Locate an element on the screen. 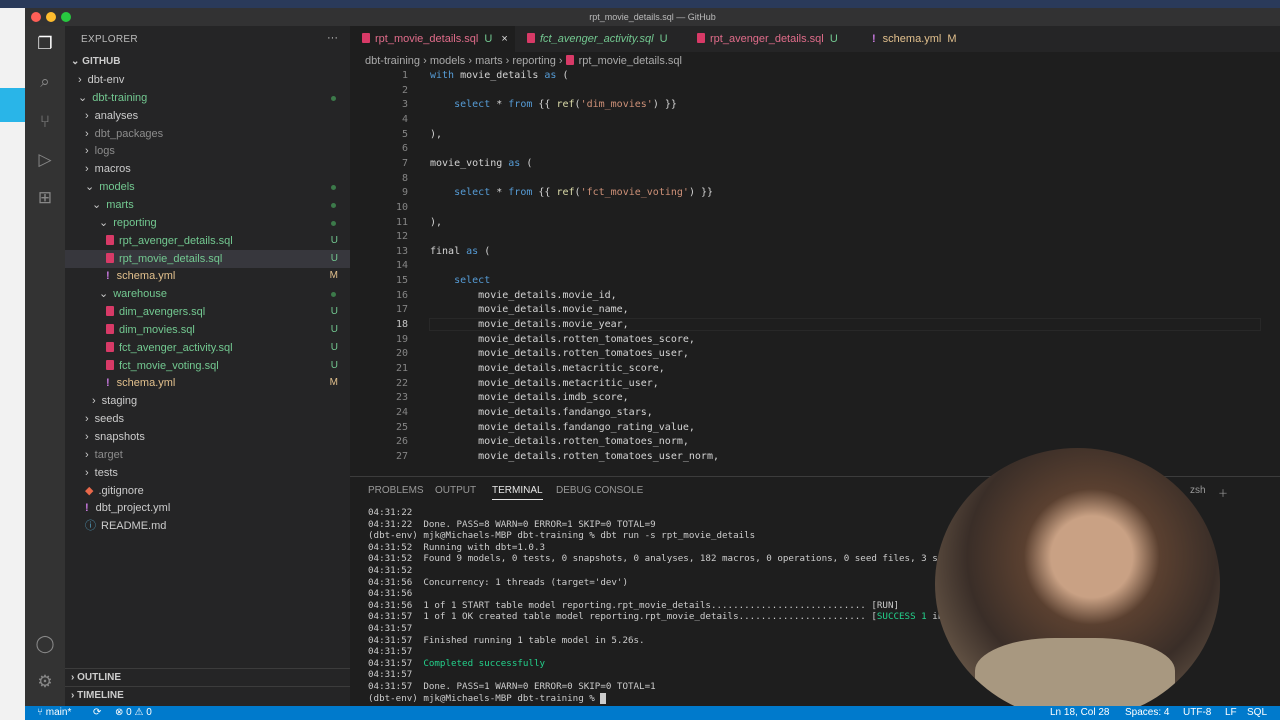 This screenshot has width=1280, height=720. tree-item: › analyses is located at coordinates (207, 116).